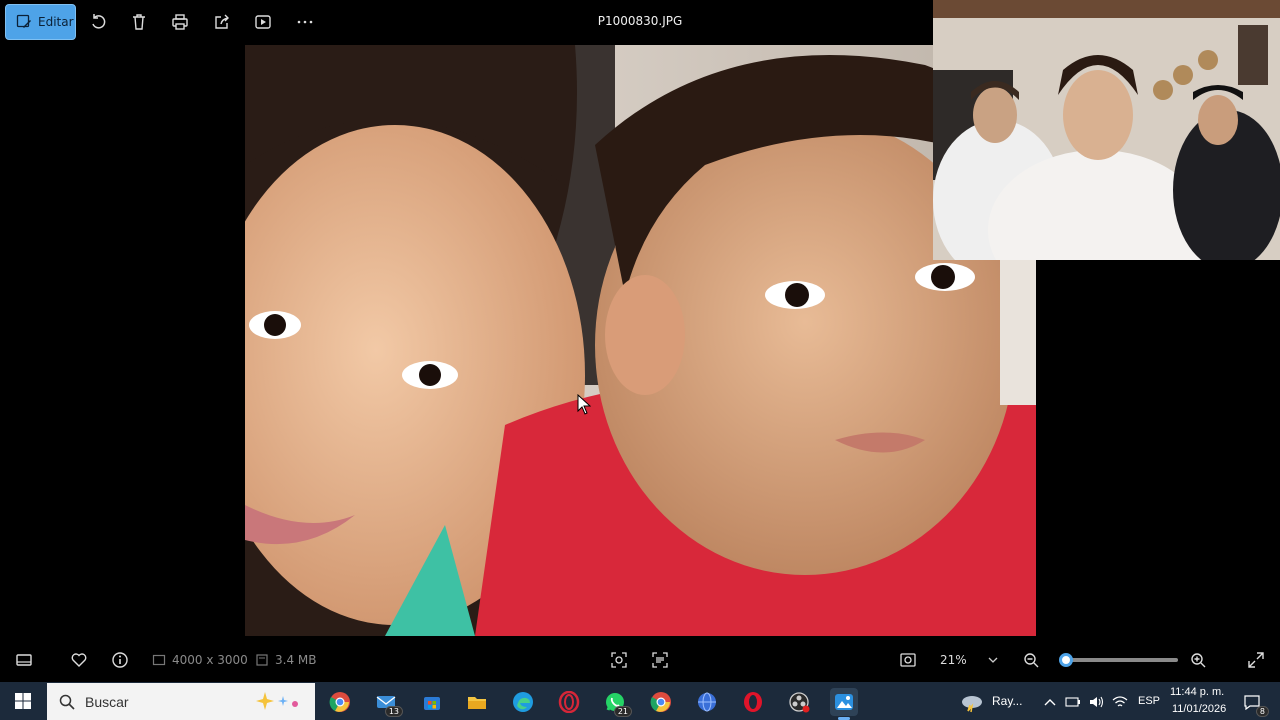  What do you see at coordinates (210, 660) in the screenshot?
I see `image-dimensions-value: 4000 x 3000` at bounding box center [210, 660].